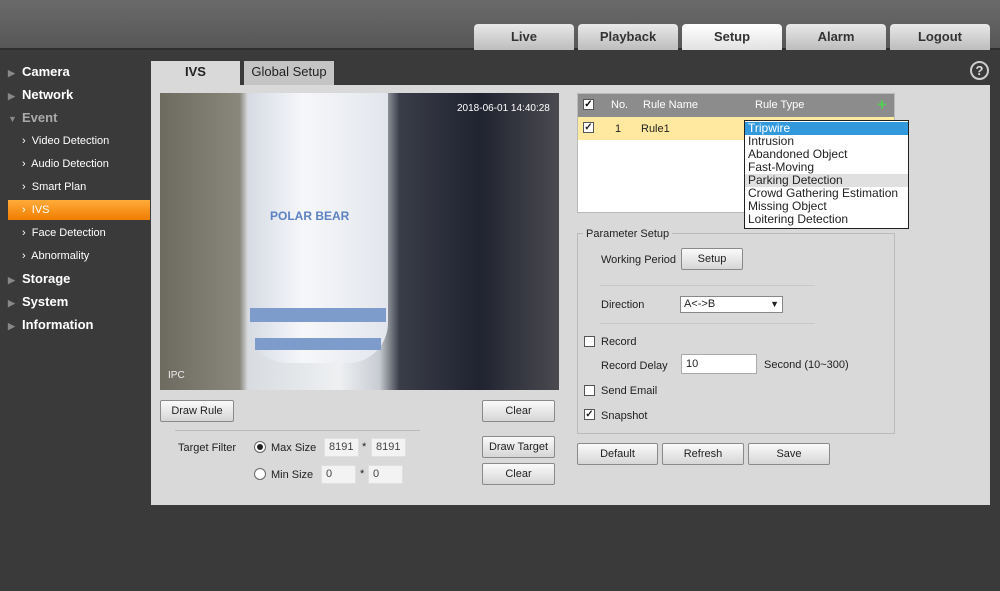 The height and width of the screenshot is (591, 1000). What do you see at coordinates (774, 304) in the screenshot?
I see `chevron-down-icon: ▼` at bounding box center [774, 304].